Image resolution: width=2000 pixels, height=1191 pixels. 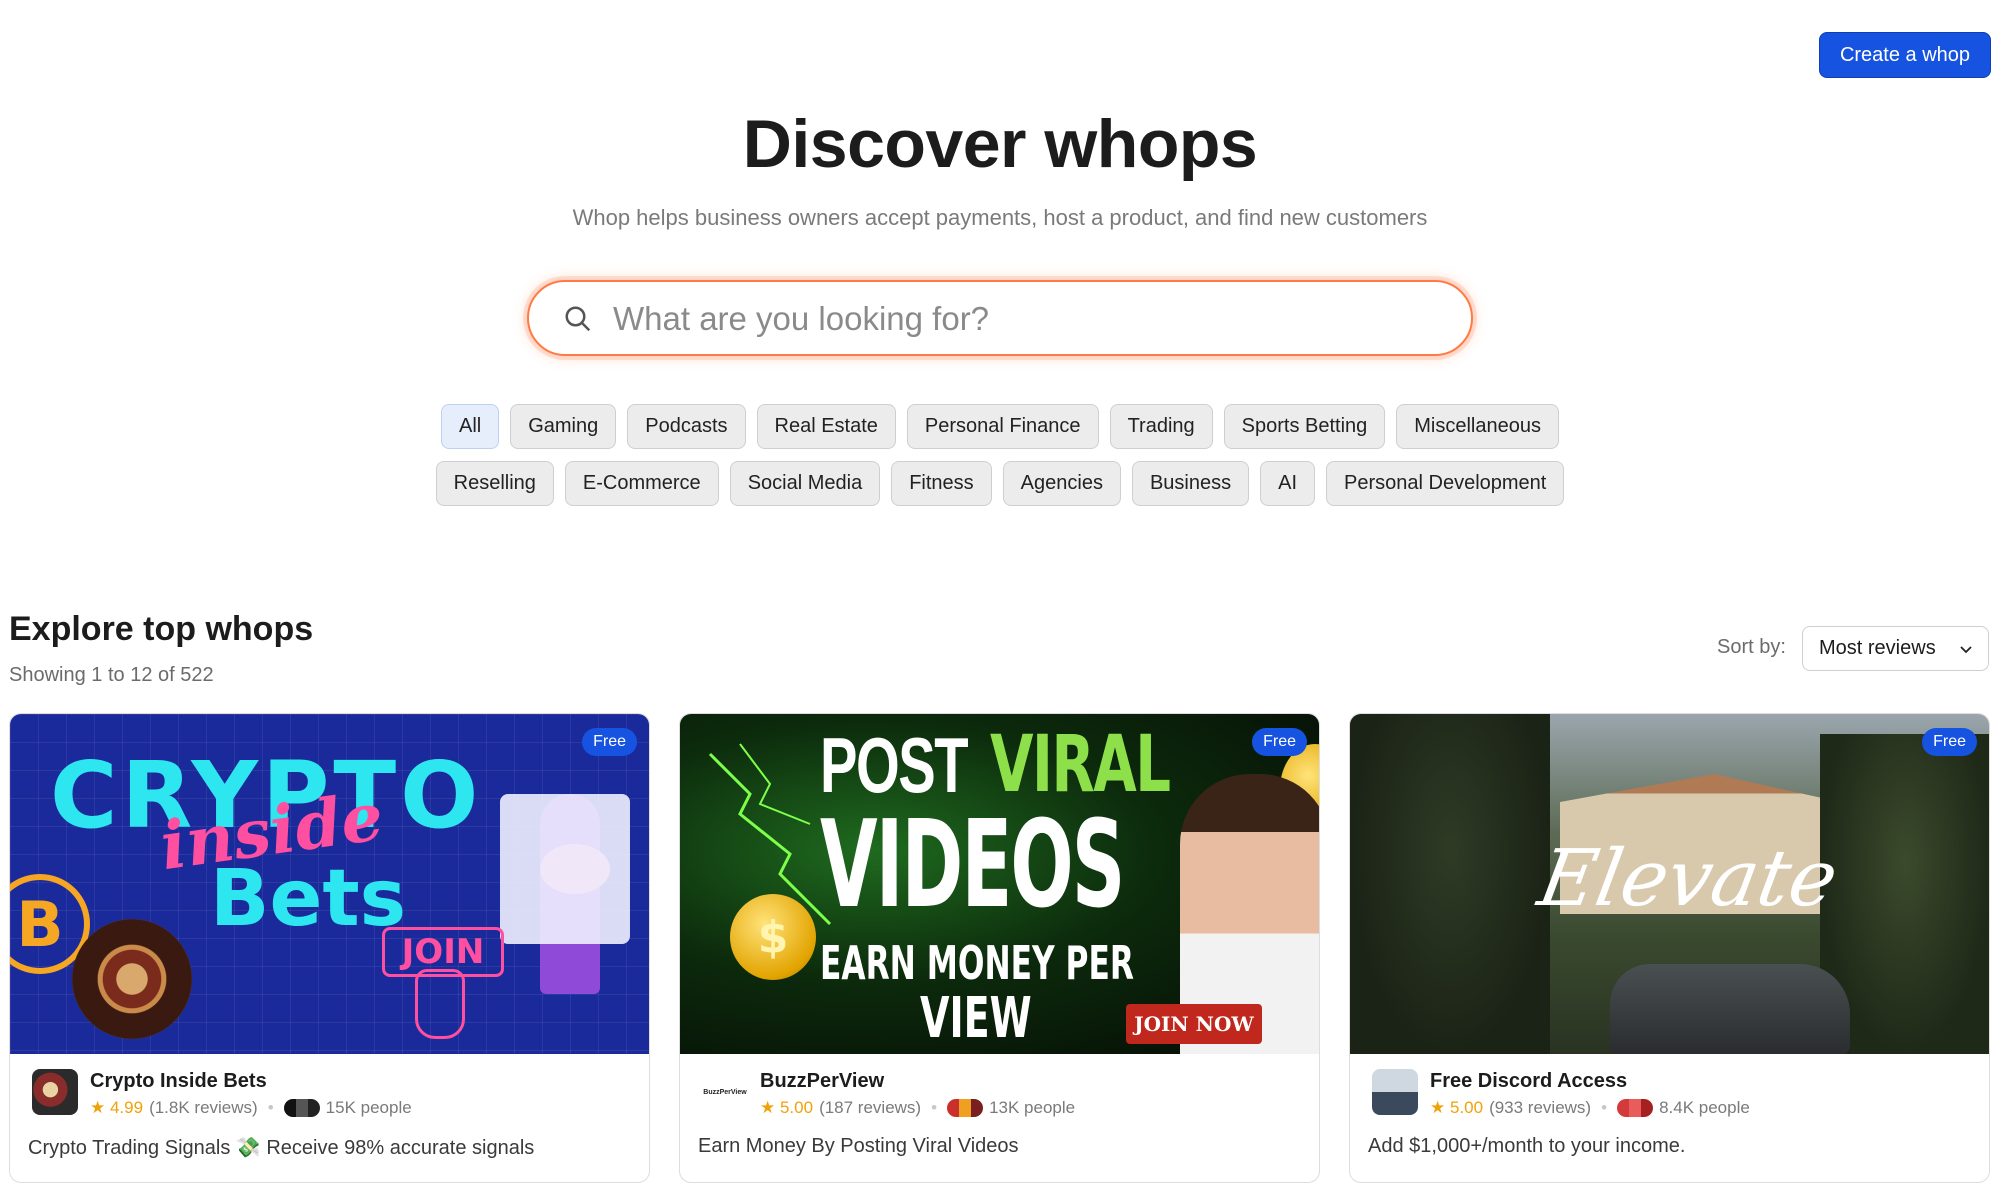 I want to click on category-chip-miscellaneous: Miscellaneous, so click(x=1477, y=426).